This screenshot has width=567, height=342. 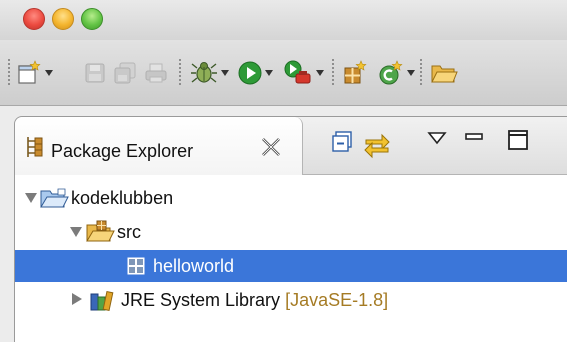 I want to click on tree-item-source-folder: src, so click(x=291, y=232).